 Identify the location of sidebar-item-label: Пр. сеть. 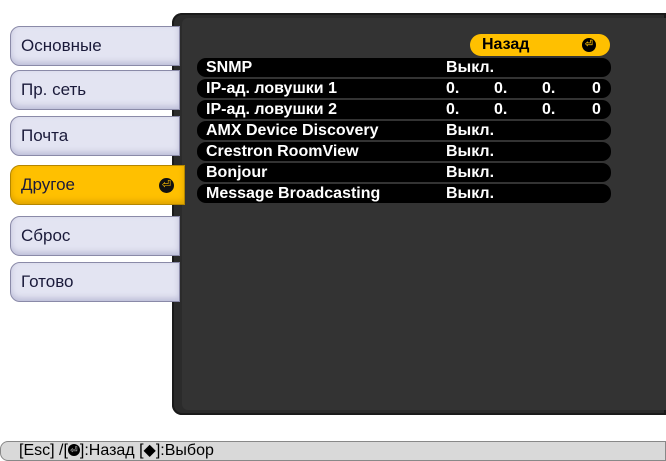
(54, 89).